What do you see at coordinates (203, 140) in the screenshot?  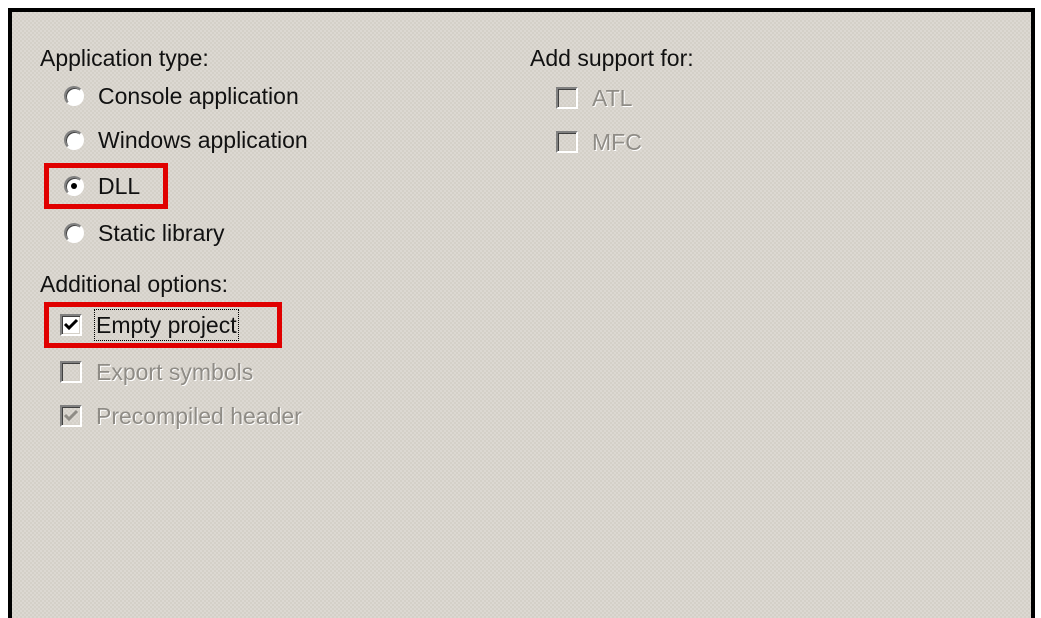 I see `windows-application-label: Windows application` at bounding box center [203, 140].